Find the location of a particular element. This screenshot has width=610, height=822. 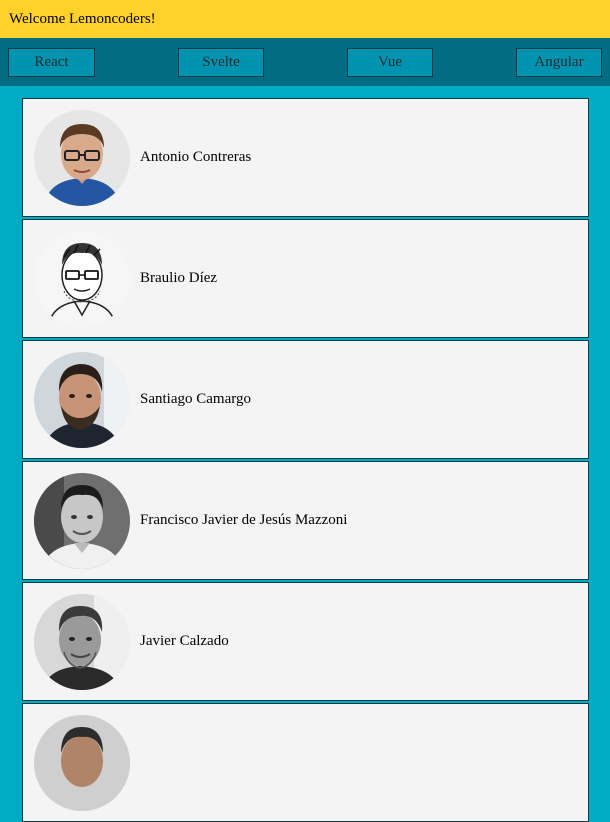

react-button: React is located at coordinates (51, 62).